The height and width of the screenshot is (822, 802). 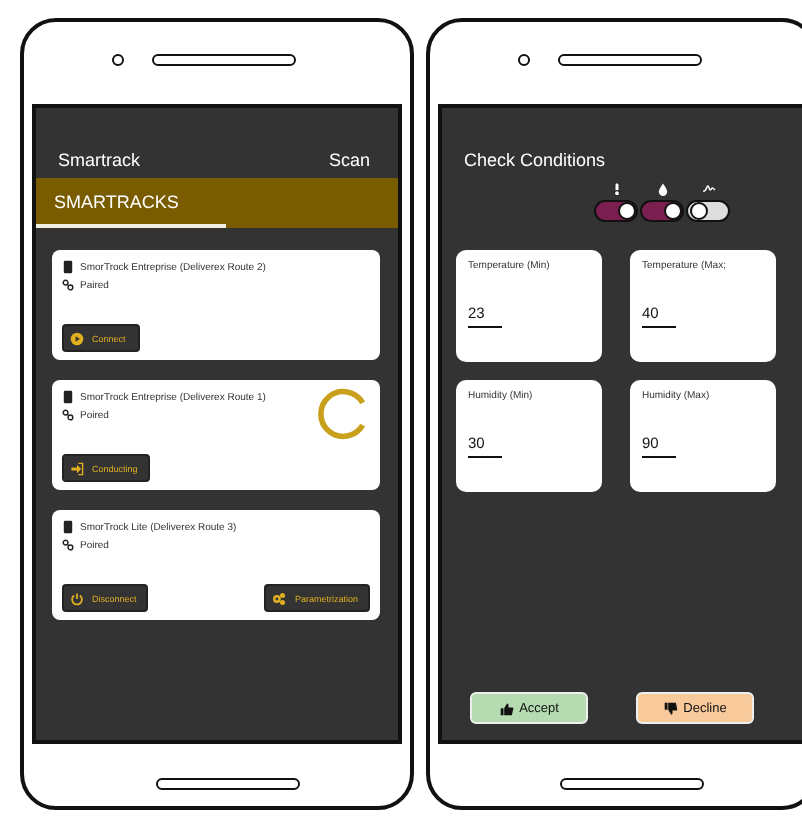 I want to click on scan-button: Scan, so click(x=349, y=160).